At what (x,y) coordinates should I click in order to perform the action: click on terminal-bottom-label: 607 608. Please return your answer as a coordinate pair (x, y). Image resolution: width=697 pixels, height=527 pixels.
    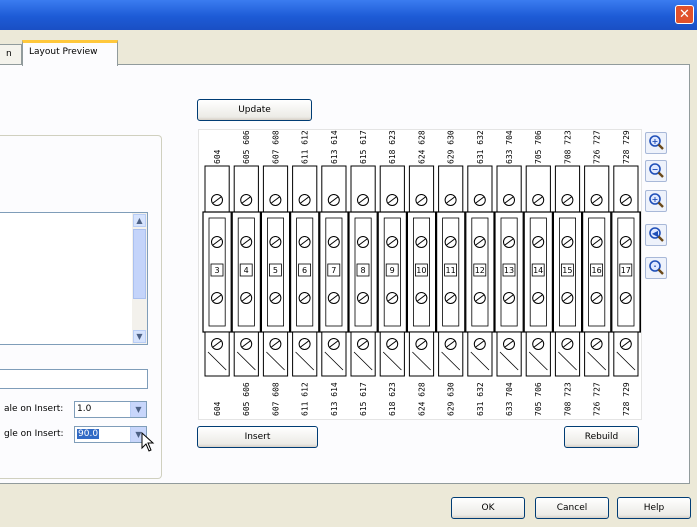
    Looking at the image, I should click on (275, 399).